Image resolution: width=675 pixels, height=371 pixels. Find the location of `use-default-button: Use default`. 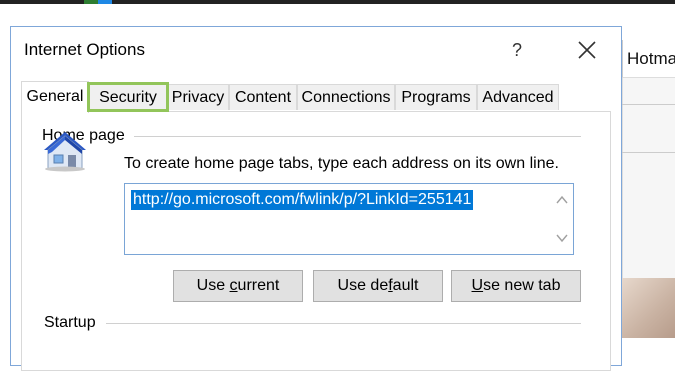

use-default-button: Use default is located at coordinates (378, 286).